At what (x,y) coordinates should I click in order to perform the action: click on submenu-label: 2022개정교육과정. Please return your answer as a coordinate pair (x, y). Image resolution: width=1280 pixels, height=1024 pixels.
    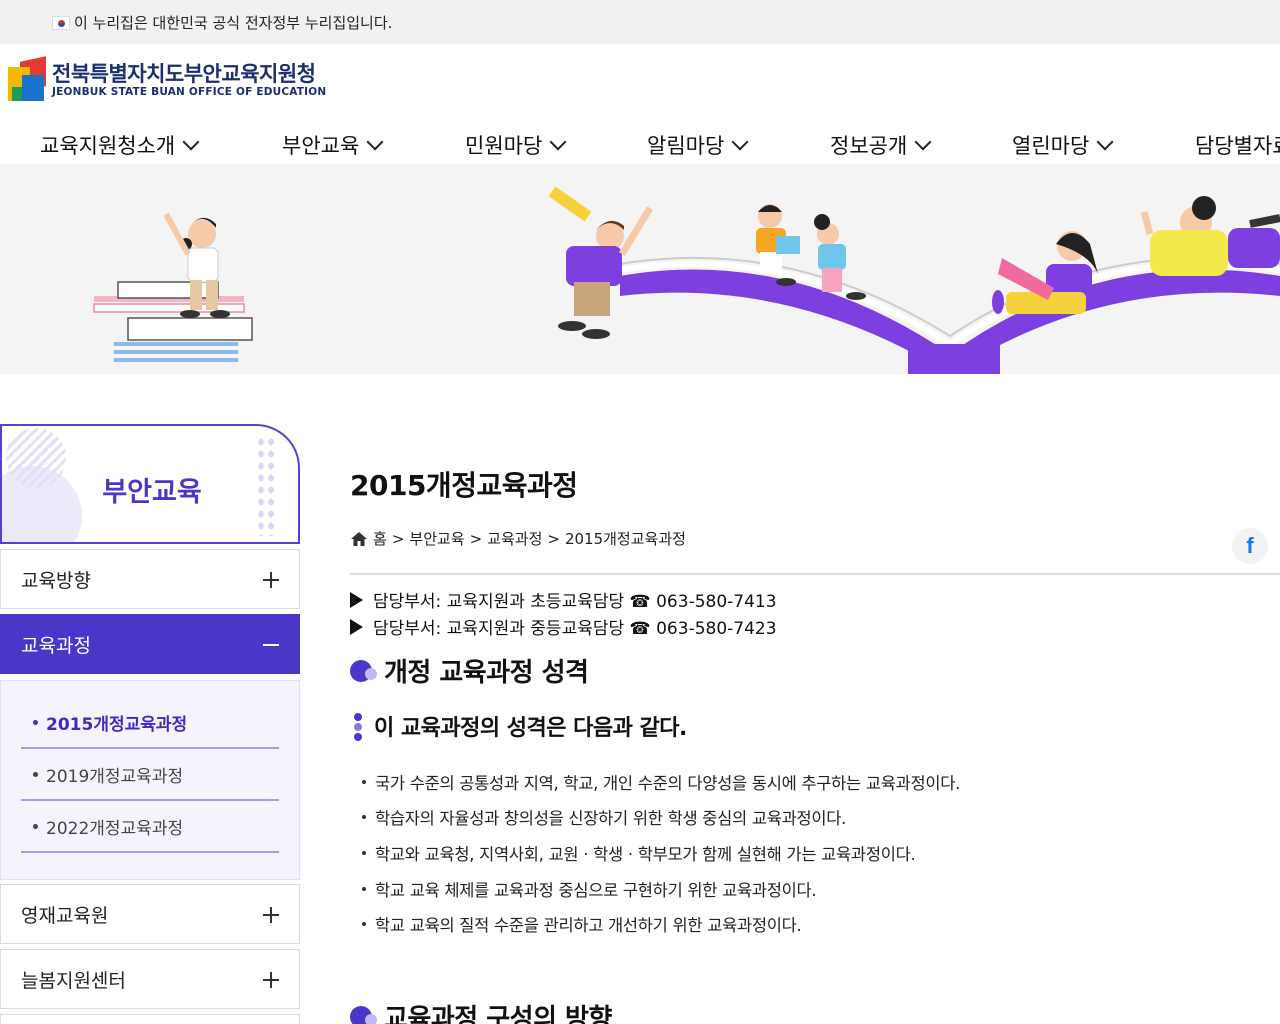
    Looking at the image, I should click on (115, 828).